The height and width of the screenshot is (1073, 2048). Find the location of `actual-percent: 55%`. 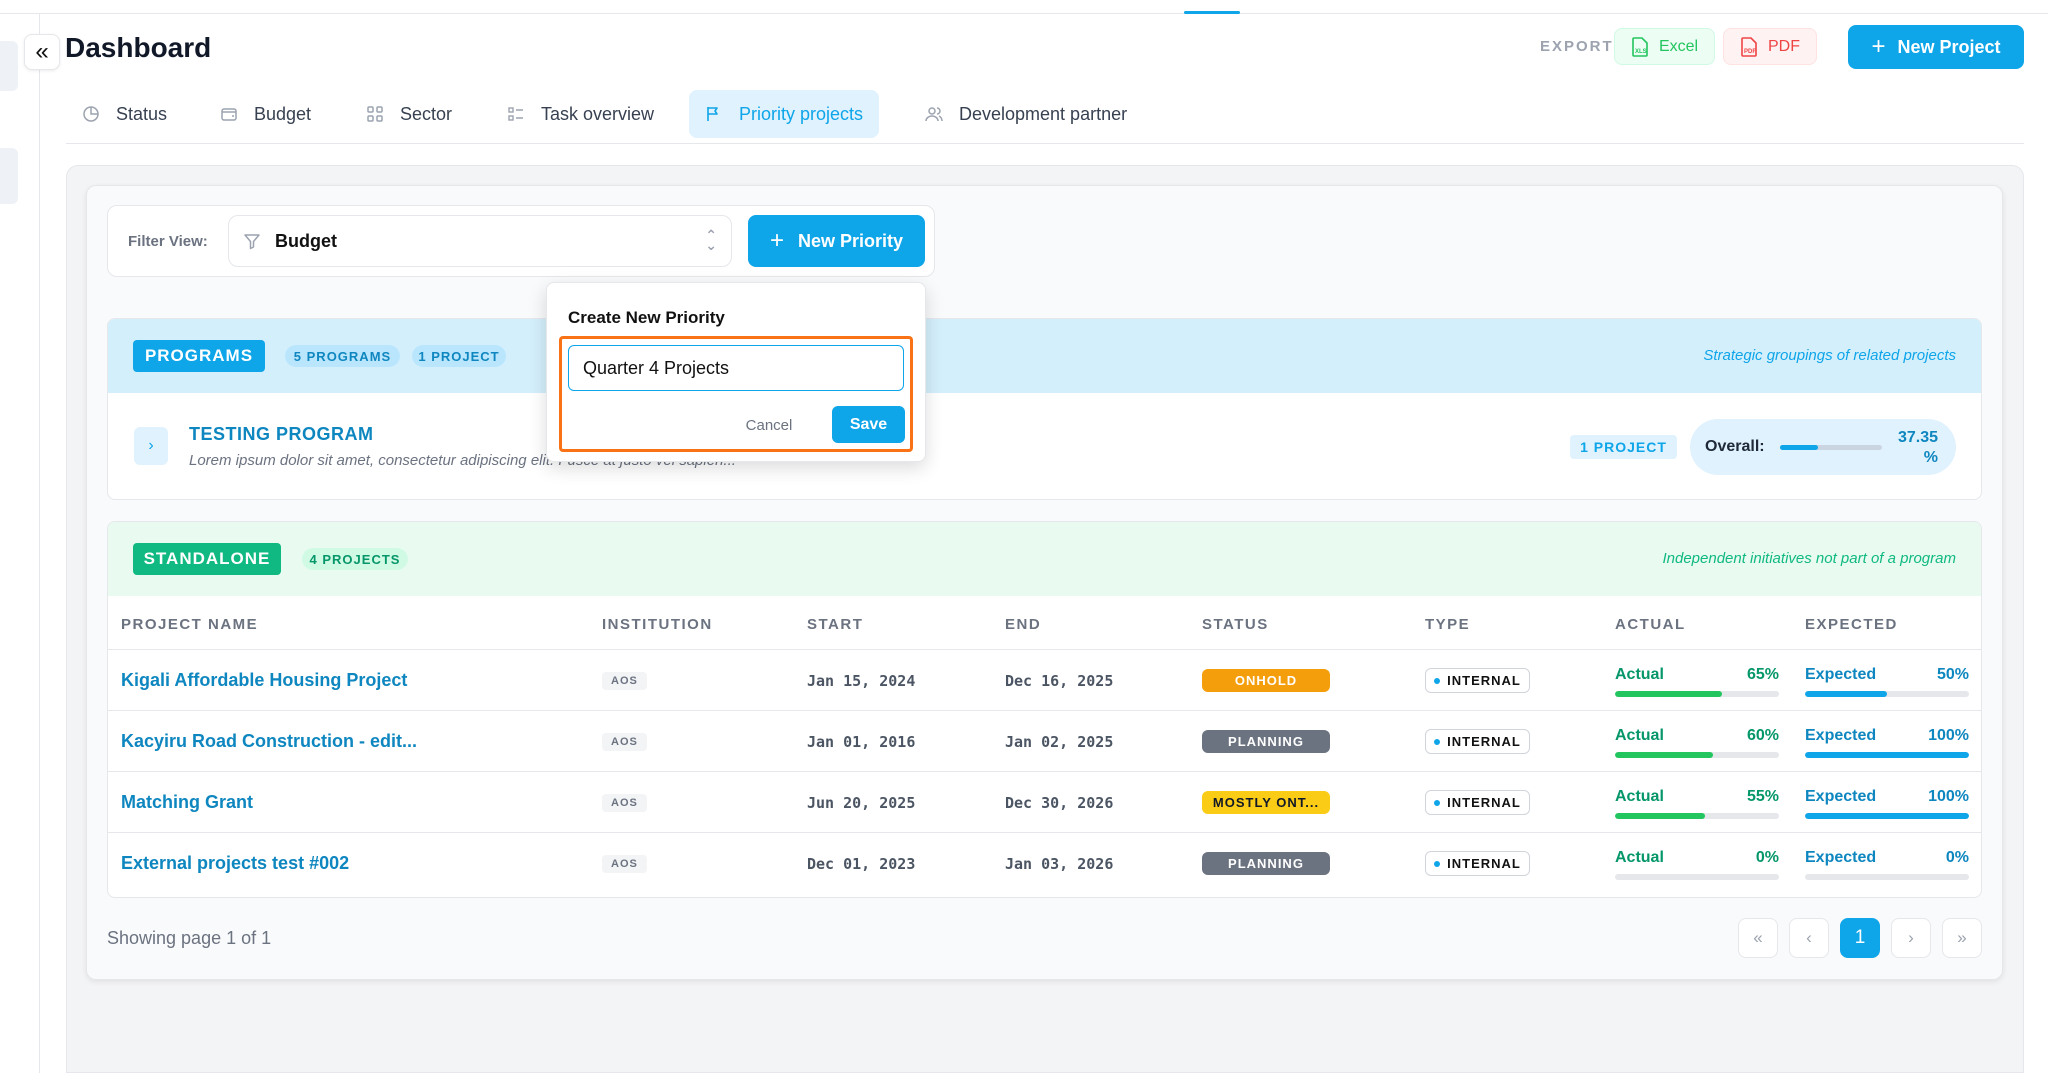

actual-percent: 55% is located at coordinates (1762, 796).